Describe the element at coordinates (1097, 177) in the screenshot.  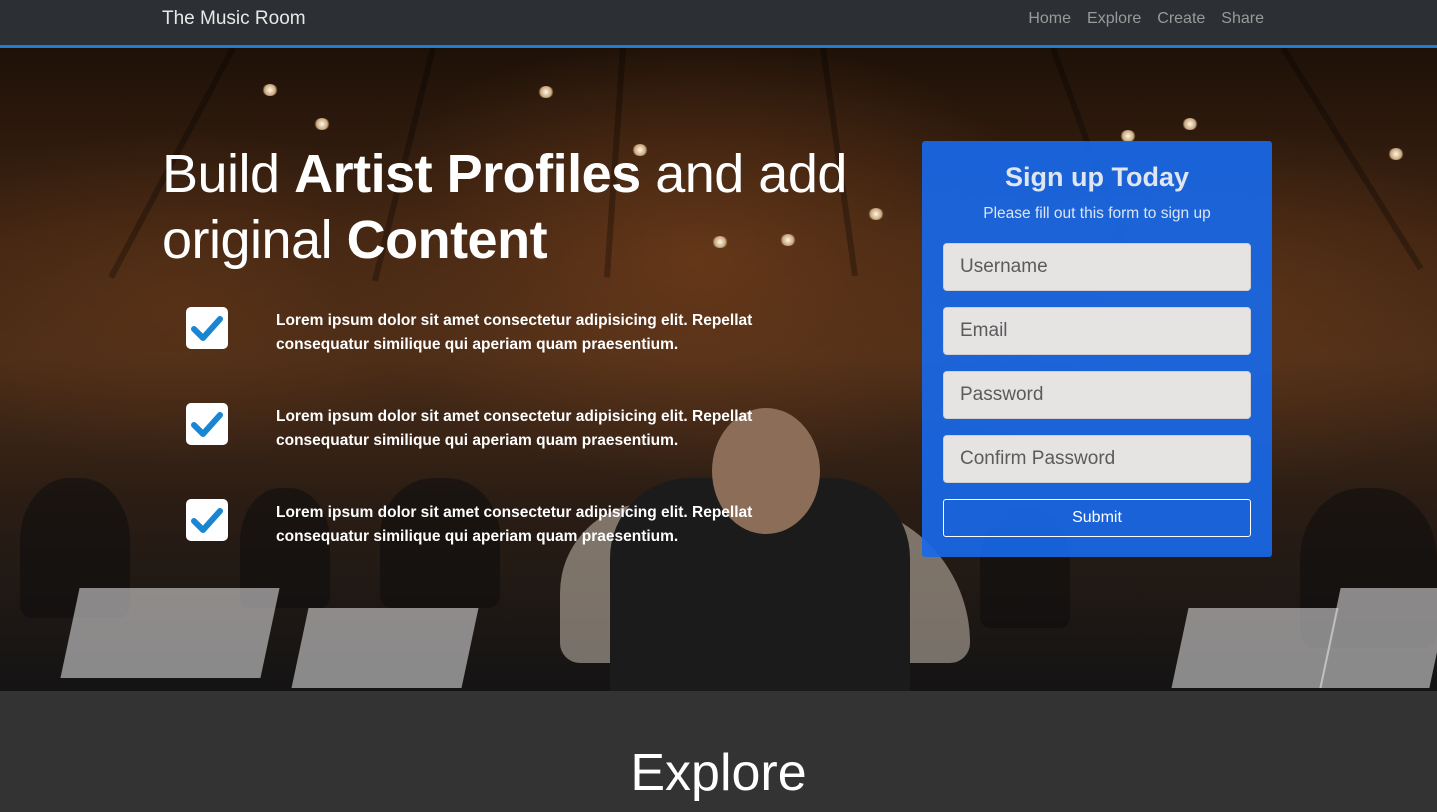
I see `signup-title: Sign up Today` at that location.